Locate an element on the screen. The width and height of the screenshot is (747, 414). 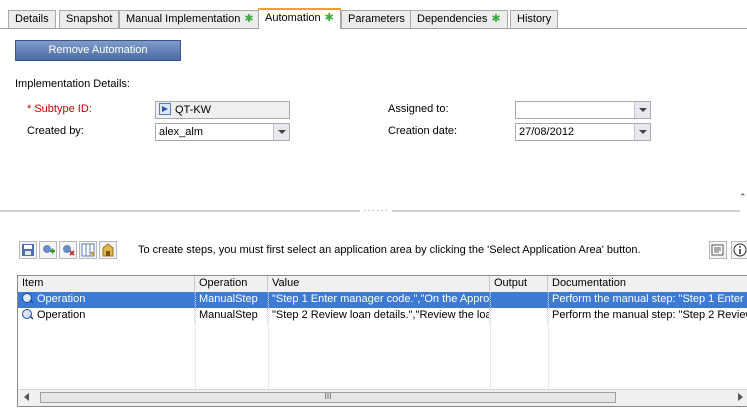
scroll-right-icon is located at coordinates (740, 397).